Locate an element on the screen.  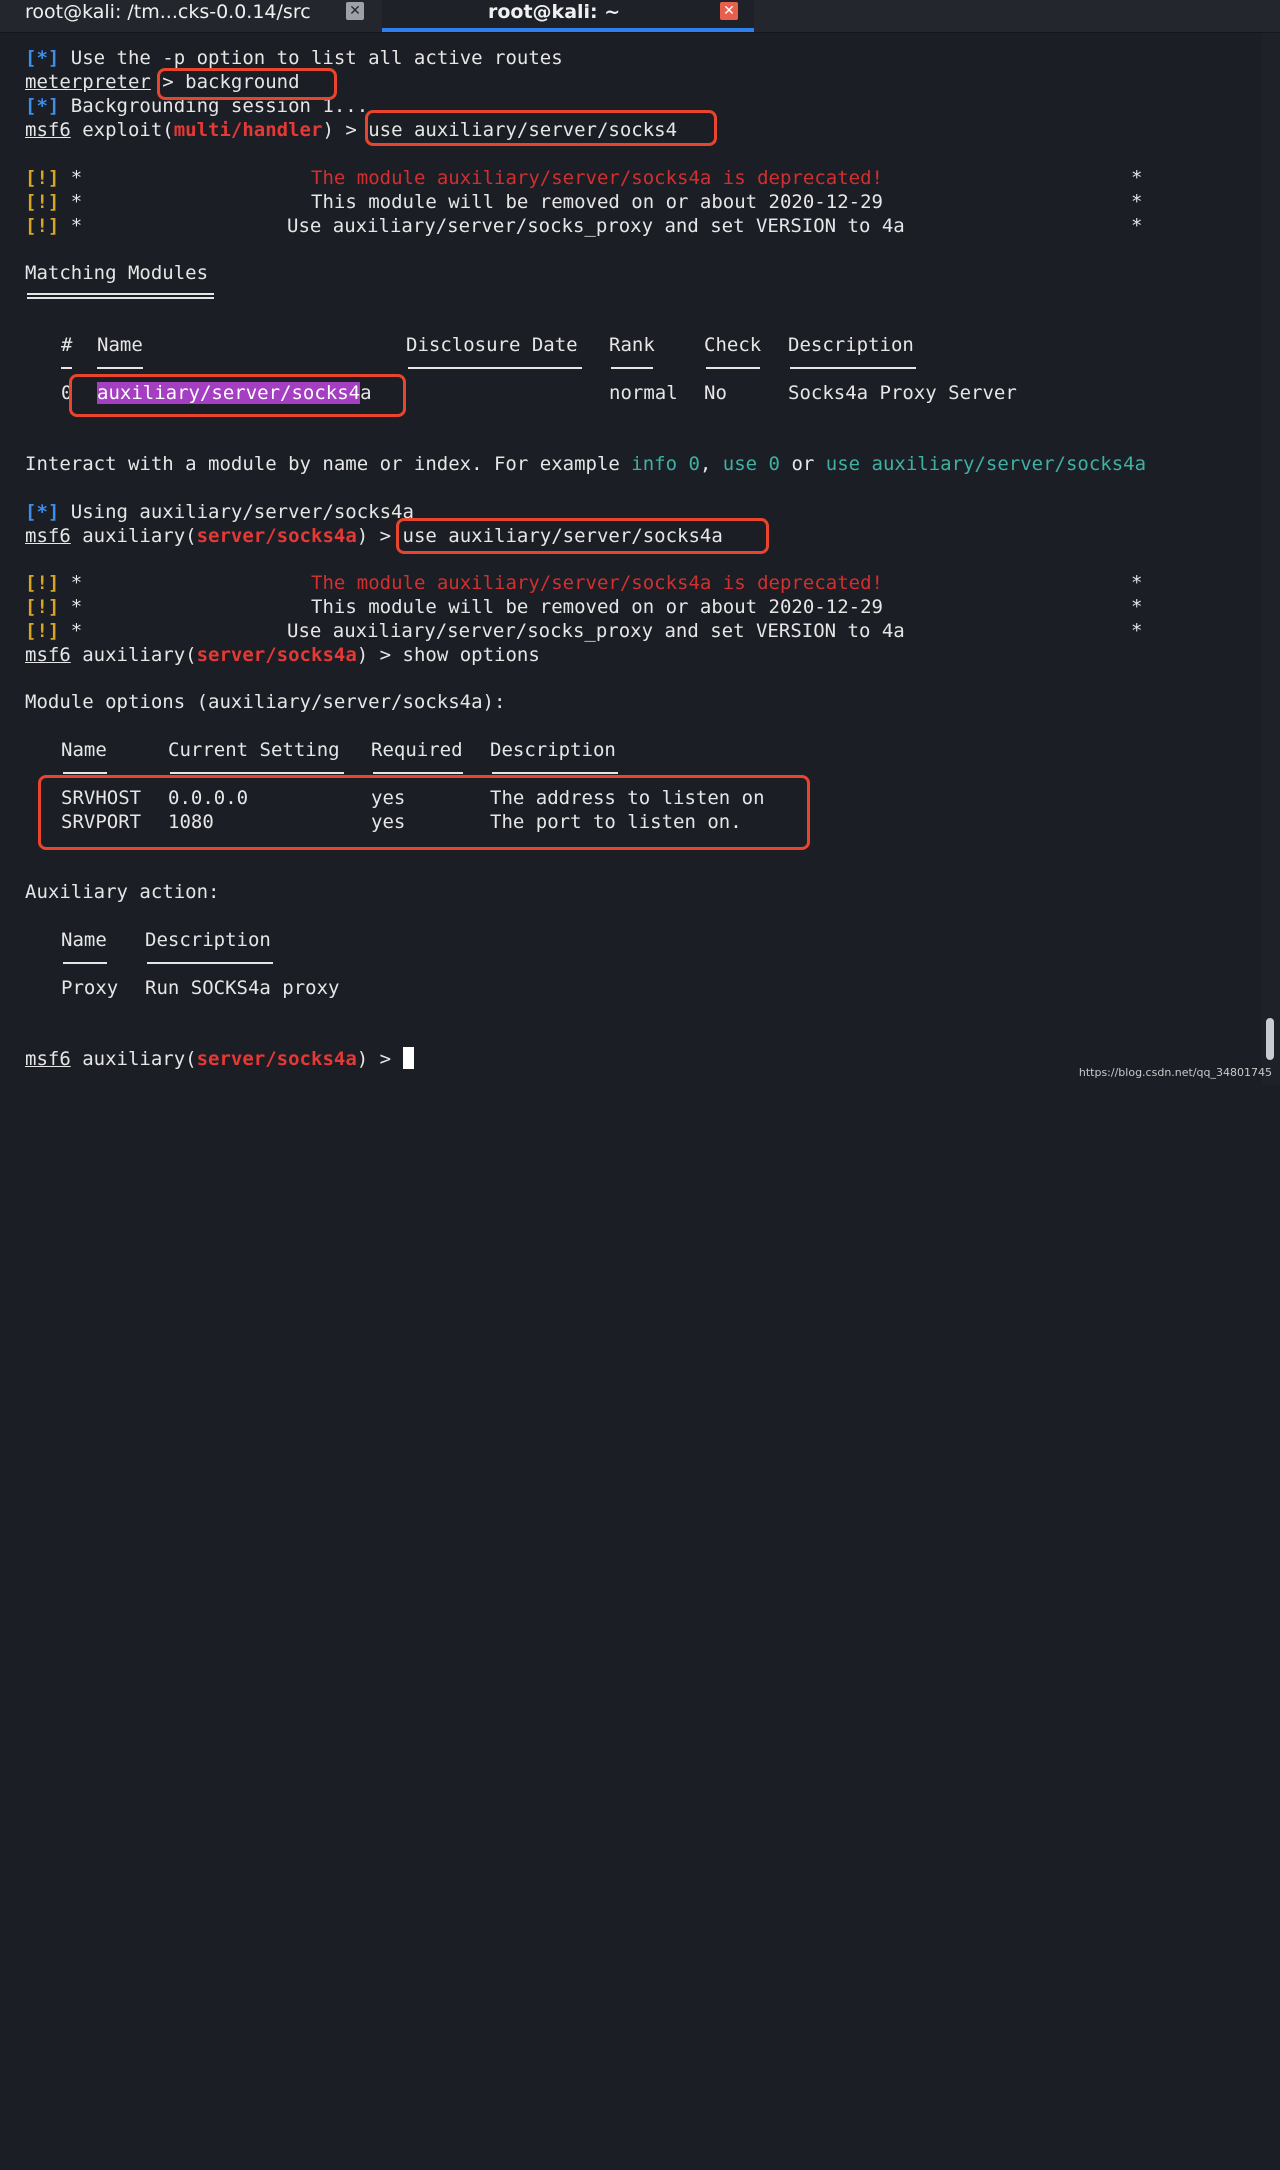
tab-title: root@kali: /tm...cks-0.0.14/src is located at coordinates (168, 12).